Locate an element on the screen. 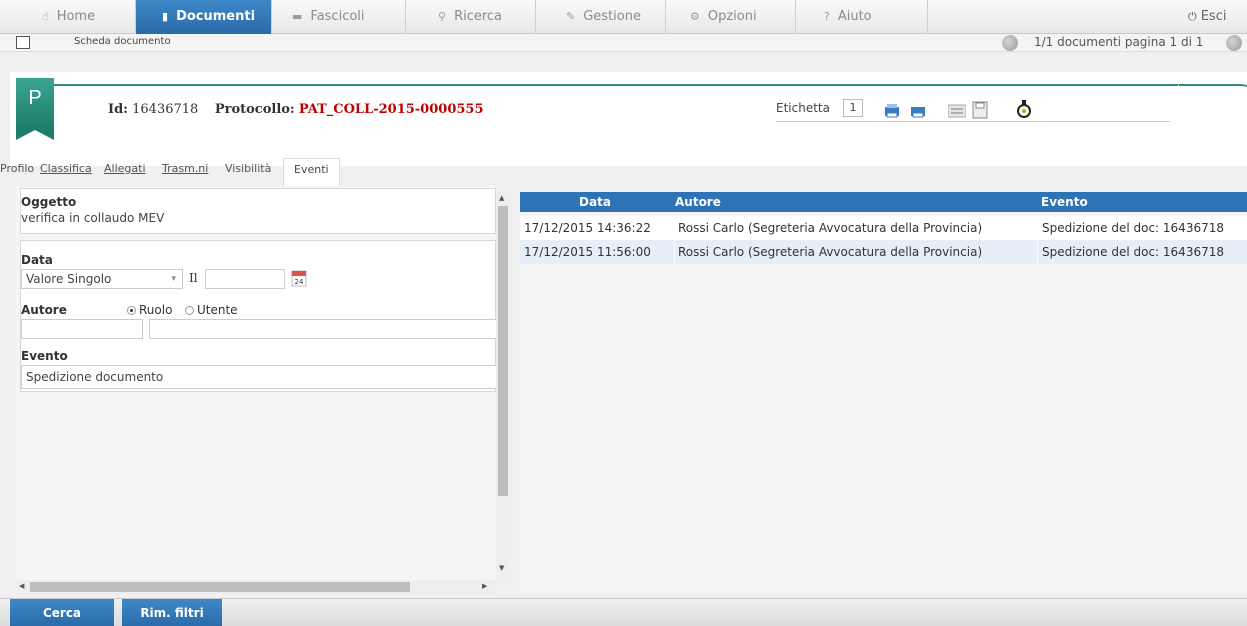 The height and width of the screenshot is (626, 1247). folder-icon: ▬ is located at coordinates (297, 16).